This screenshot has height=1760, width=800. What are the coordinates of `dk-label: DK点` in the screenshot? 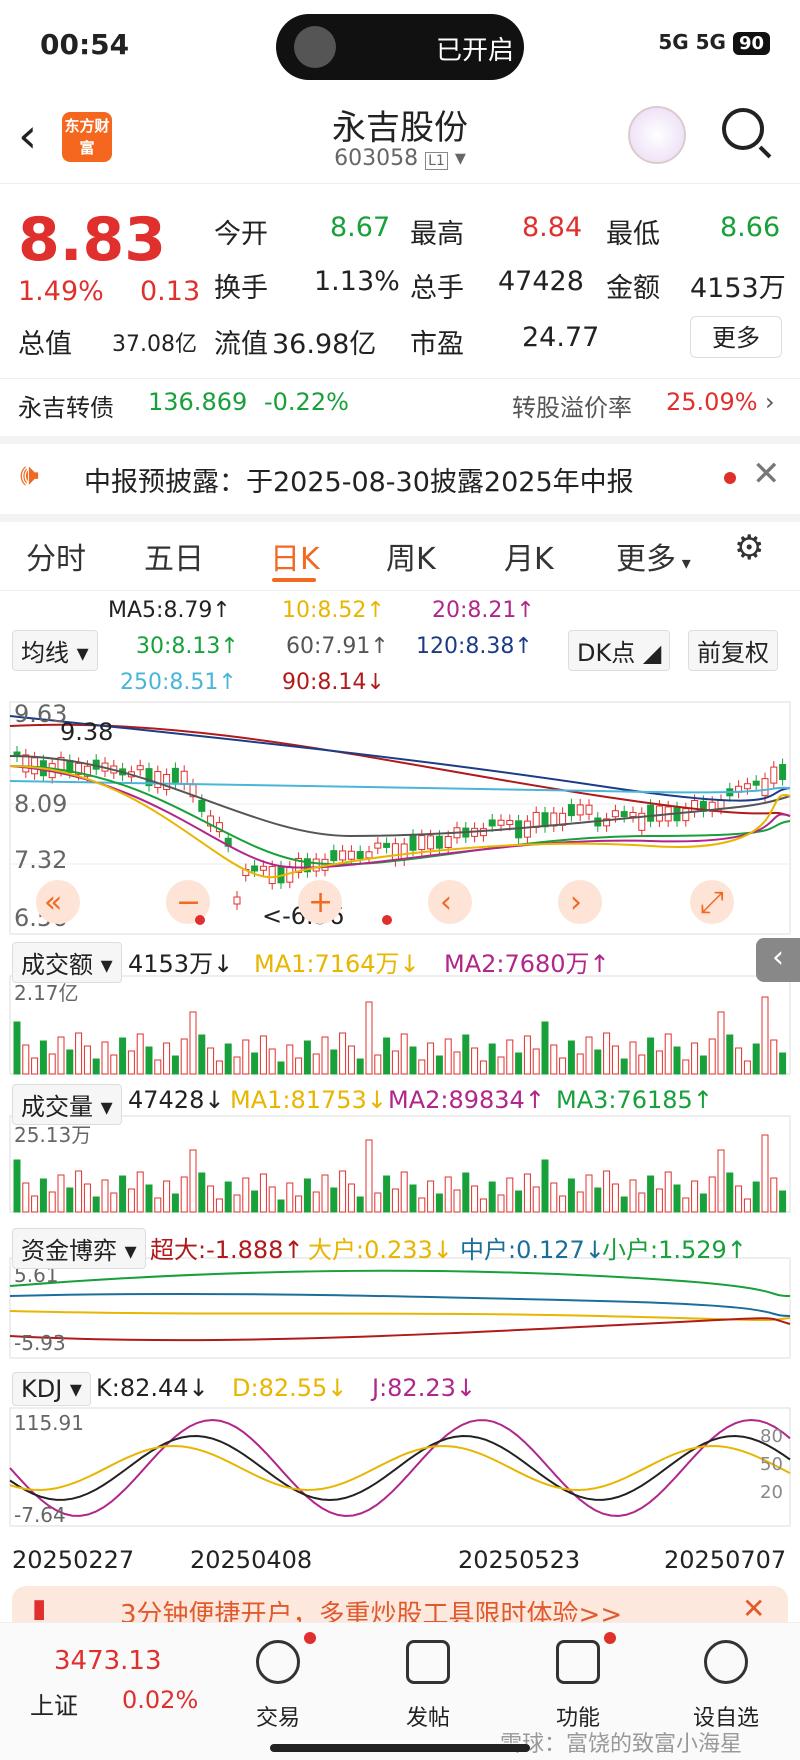 It's located at (606, 653).